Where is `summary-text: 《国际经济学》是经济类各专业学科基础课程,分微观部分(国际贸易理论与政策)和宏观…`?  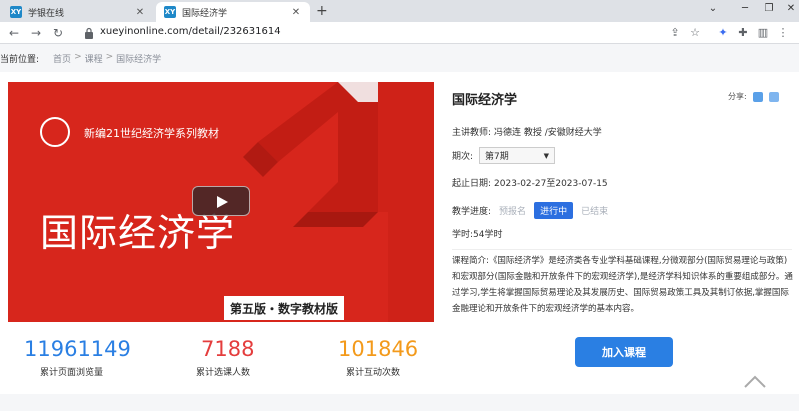 summary-text: 《国际经济学》是经济类各专业学科基础课程,分微观部分(国际贸易理论与政策)和宏观… is located at coordinates (622, 285).